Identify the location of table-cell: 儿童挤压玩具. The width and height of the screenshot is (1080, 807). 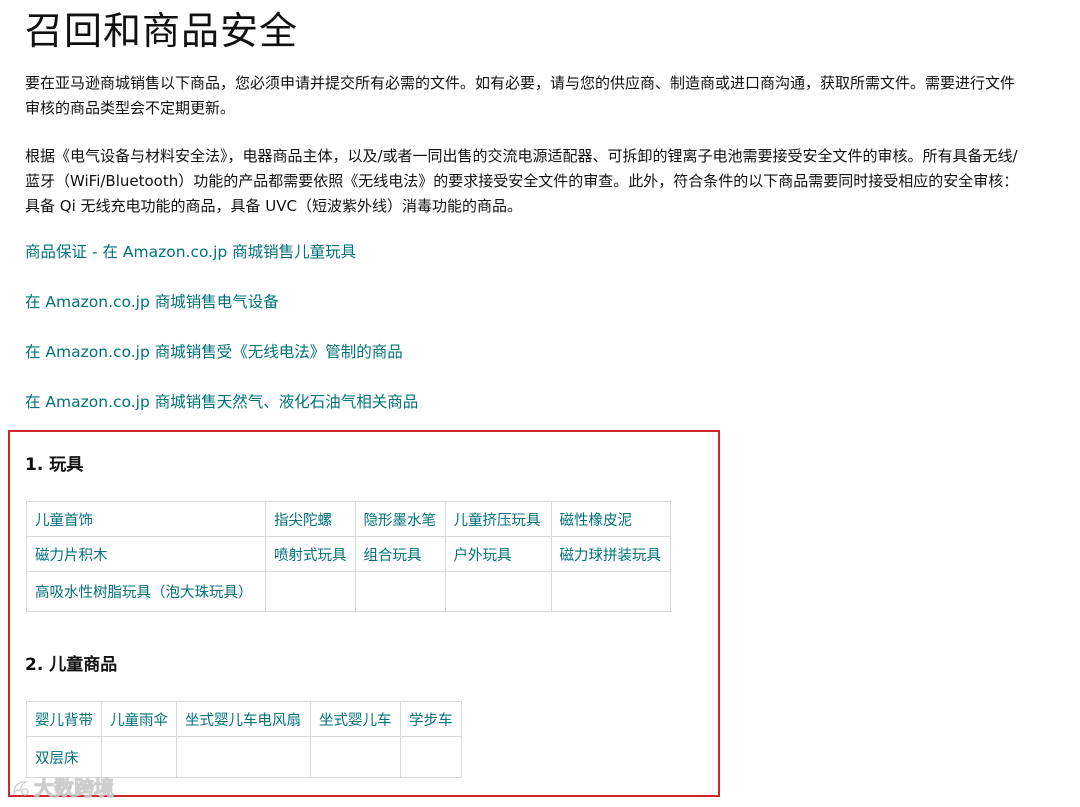
(498, 519).